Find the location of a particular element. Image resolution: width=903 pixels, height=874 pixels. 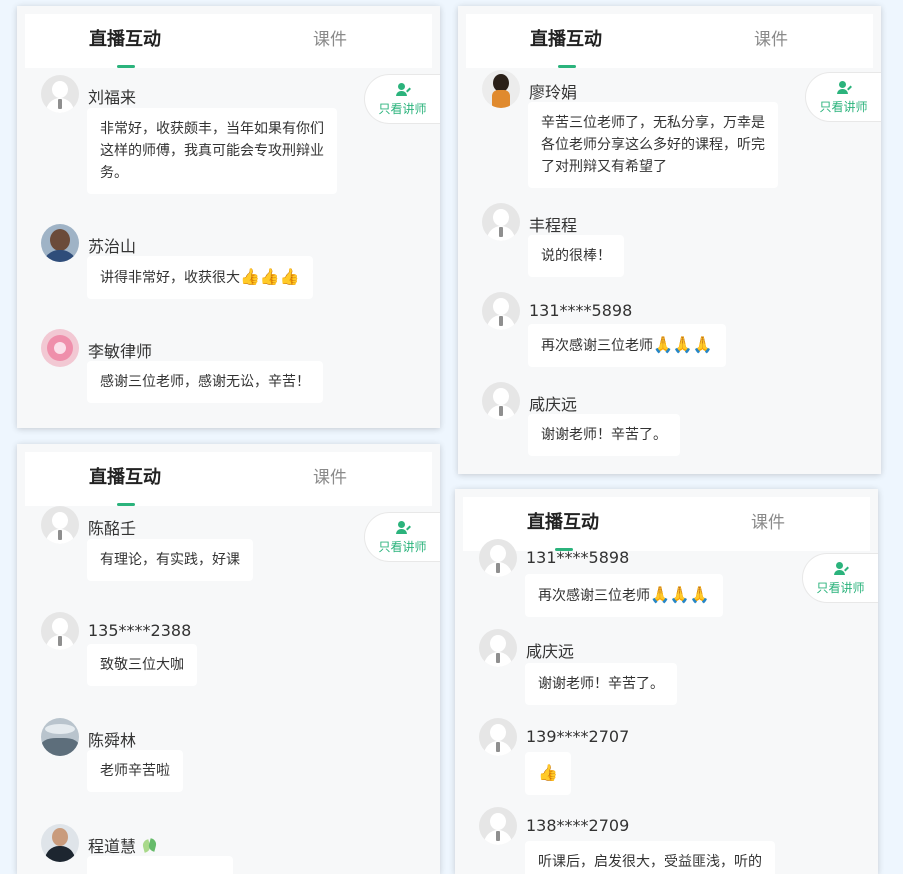

message-line: 各位老师分享这么多好的课程，听完 is located at coordinates (653, 145).